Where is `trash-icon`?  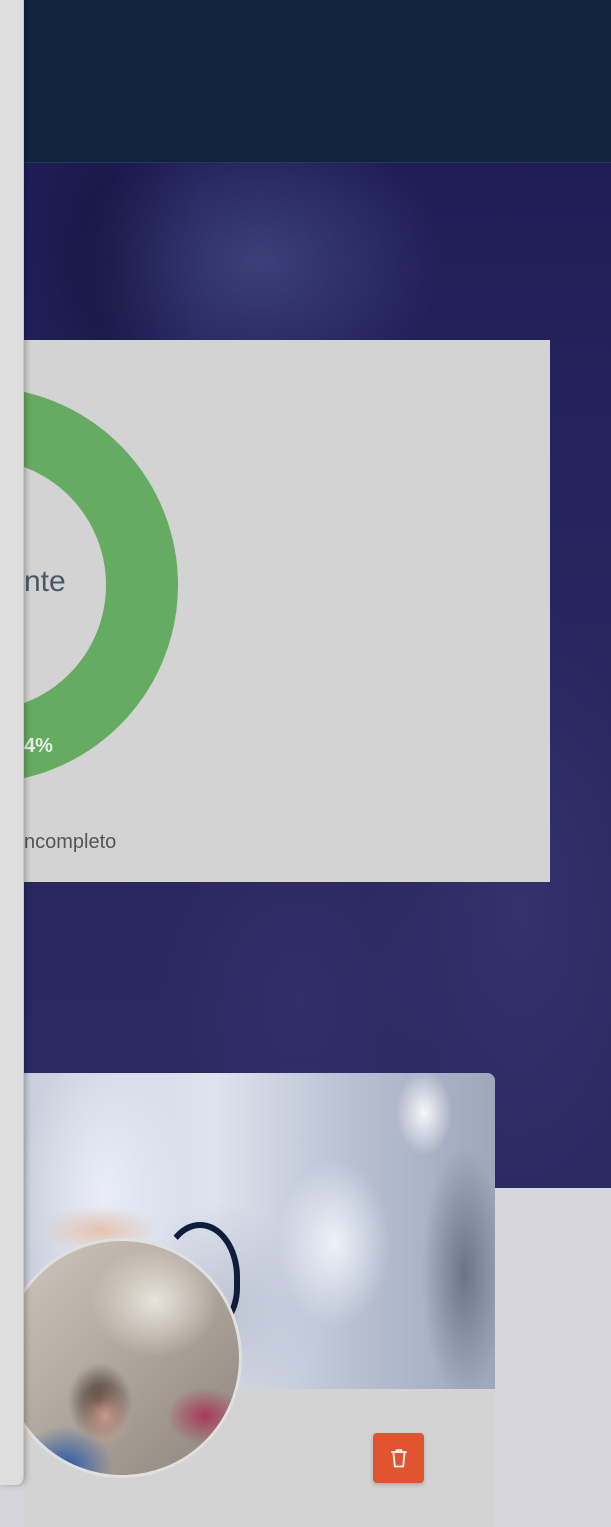
trash-icon is located at coordinates (398, 1458).